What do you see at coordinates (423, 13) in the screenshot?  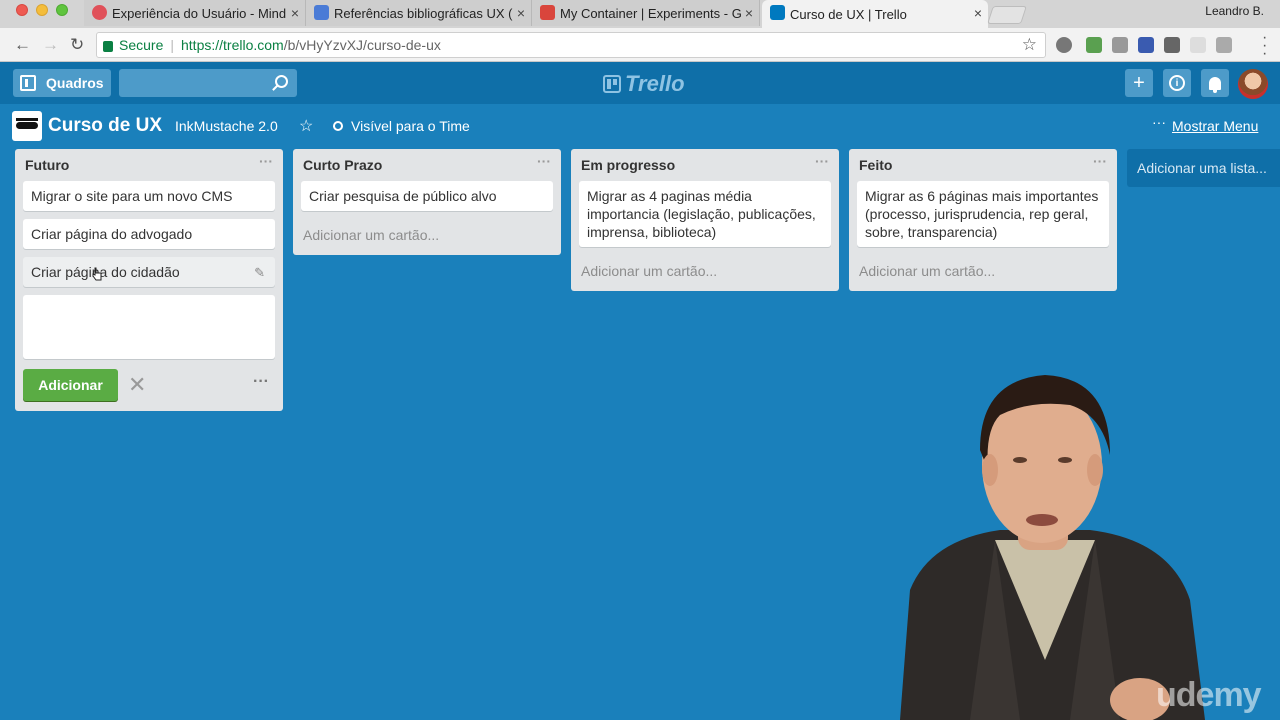 I see `tab-title: Referências bibliográficas UX (` at bounding box center [423, 13].